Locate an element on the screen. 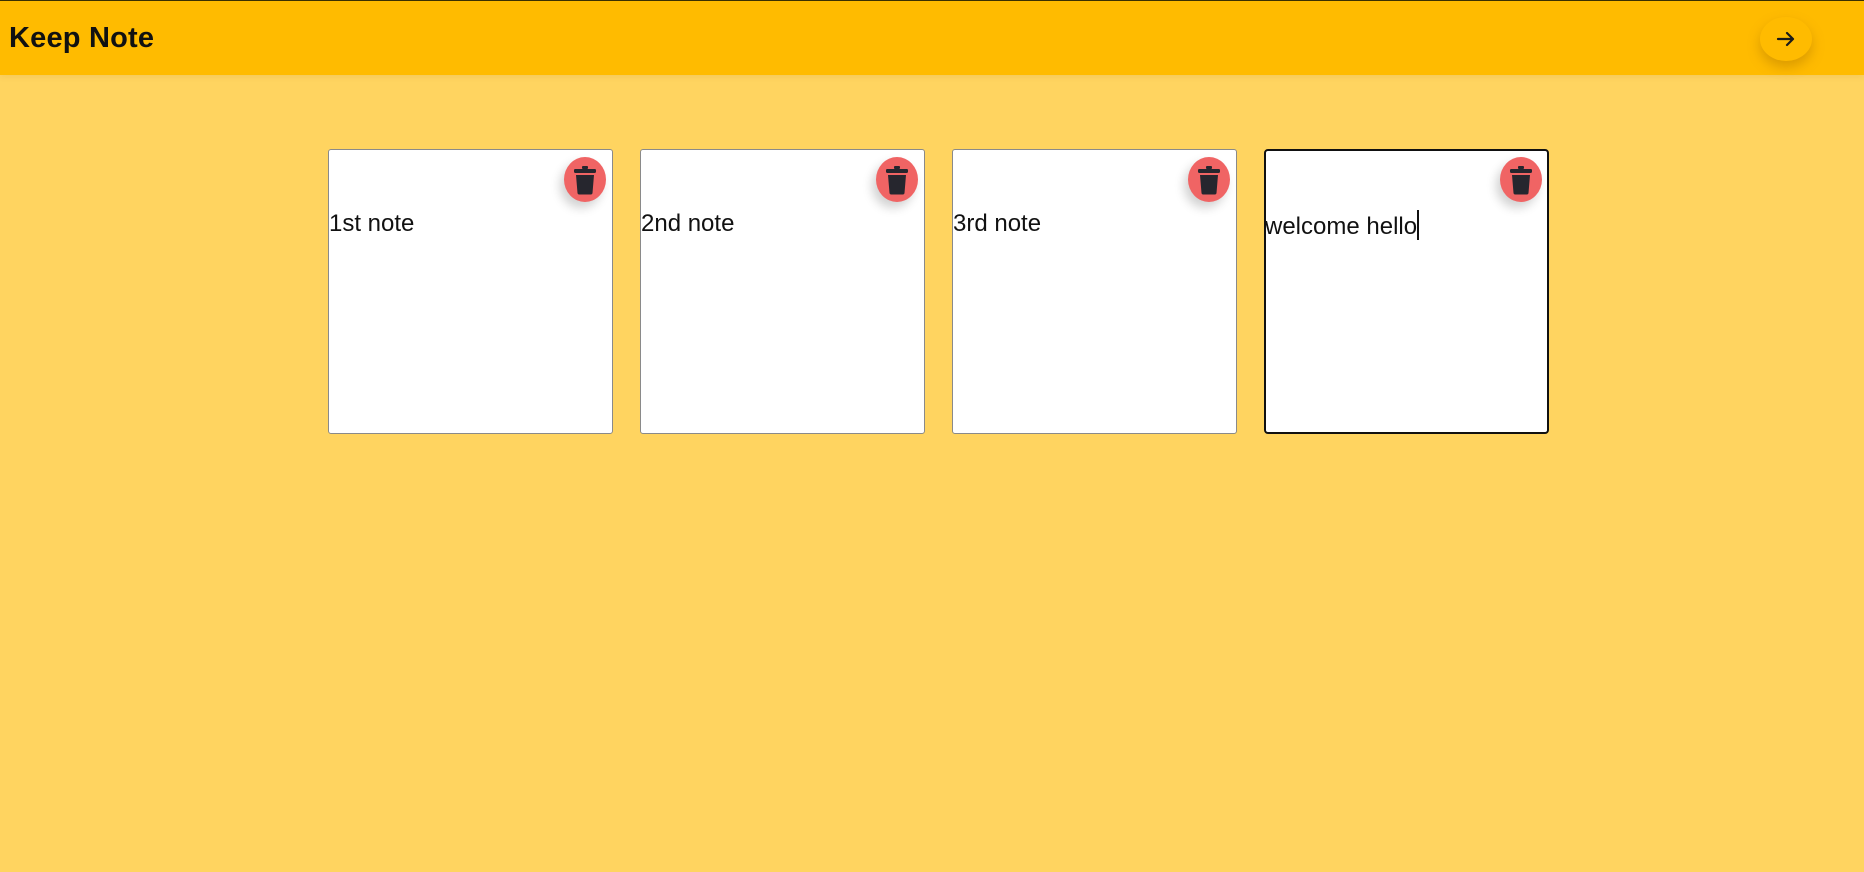  arrow-right-icon is located at coordinates (1785, 39).